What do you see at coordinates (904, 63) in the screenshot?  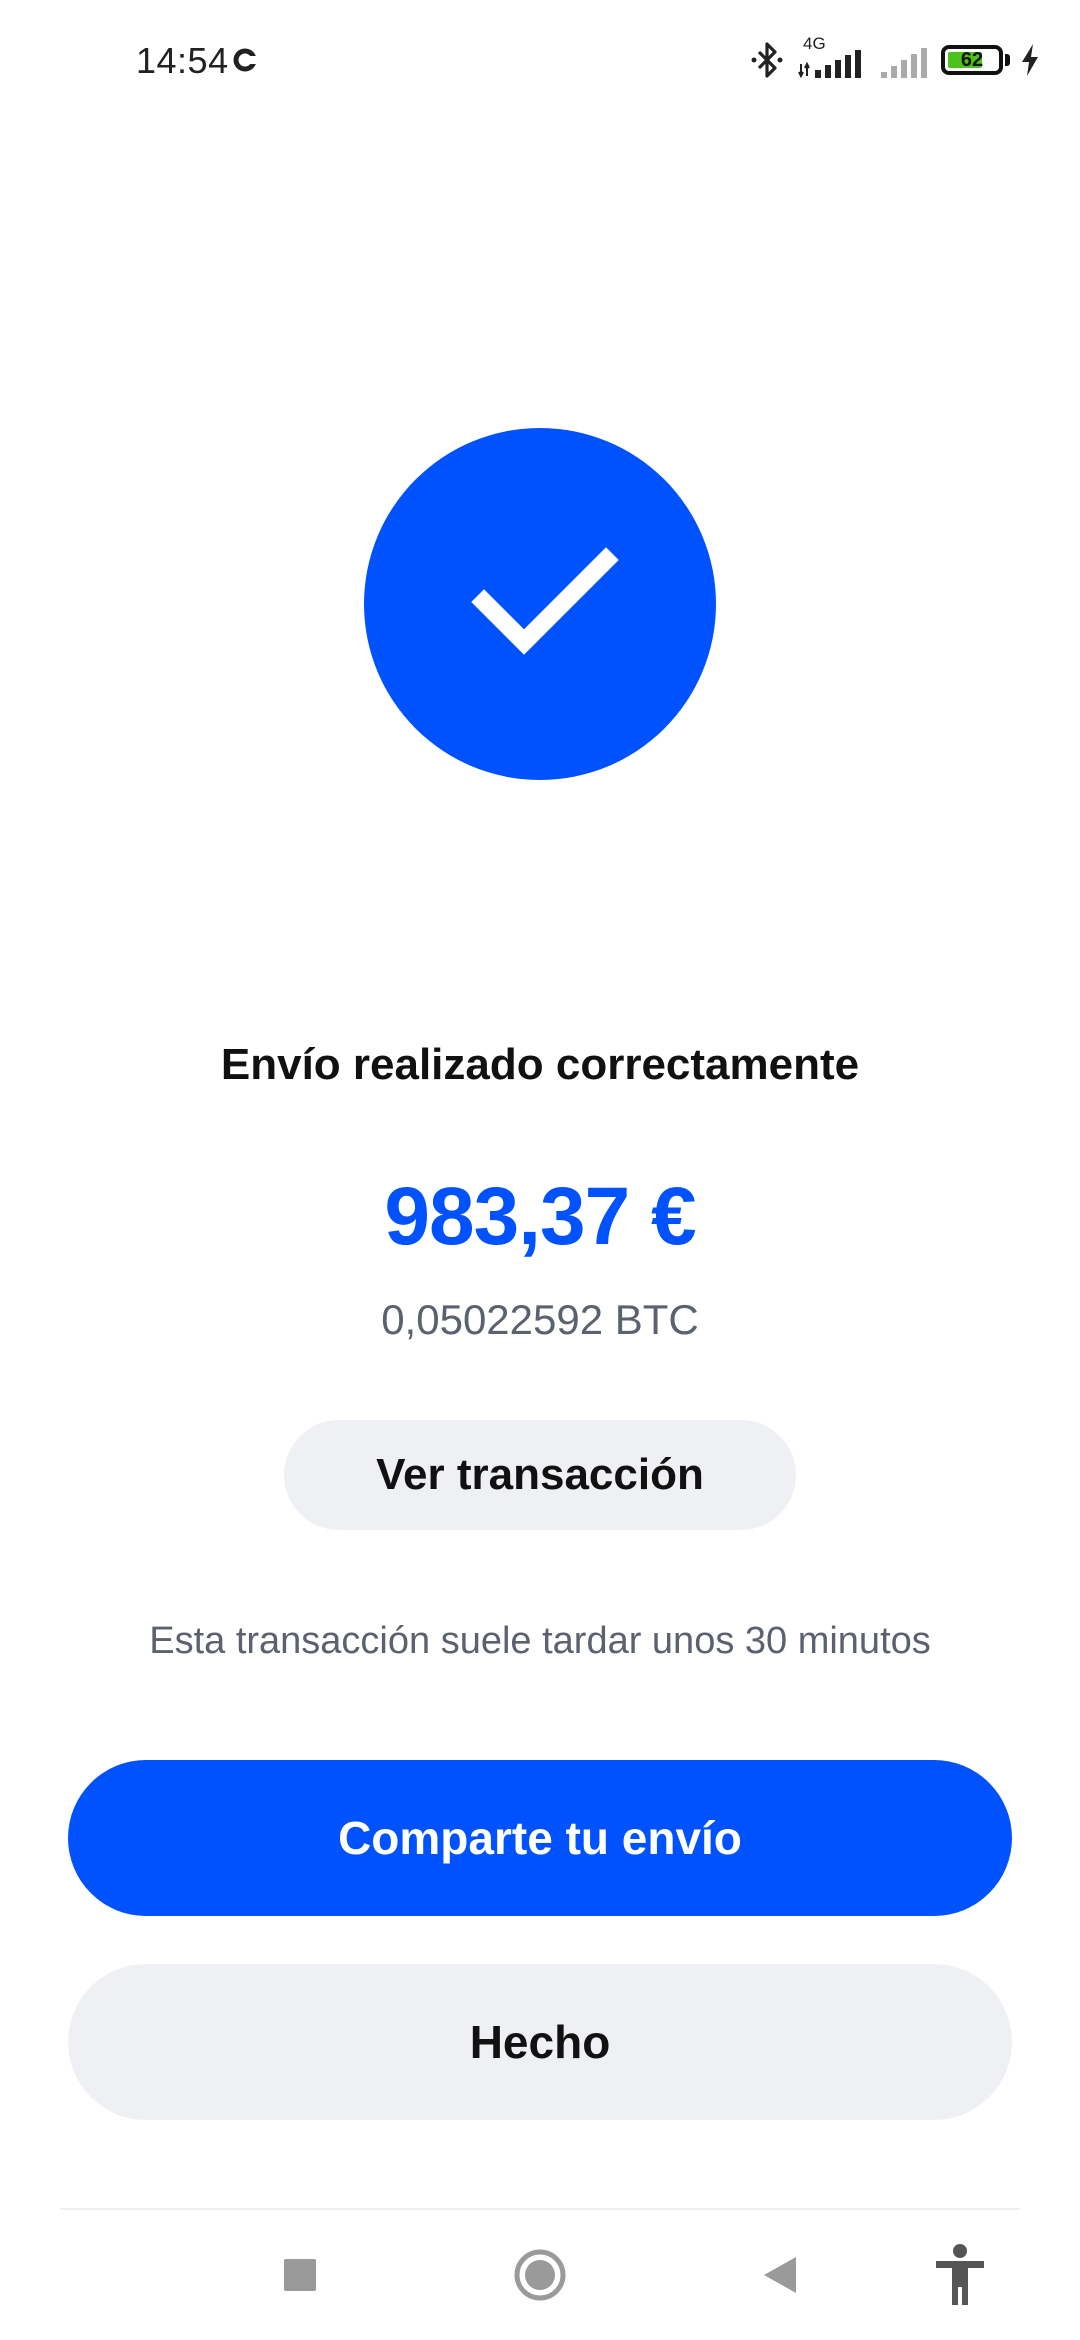 I see `signal-icon` at bounding box center [904, 63].